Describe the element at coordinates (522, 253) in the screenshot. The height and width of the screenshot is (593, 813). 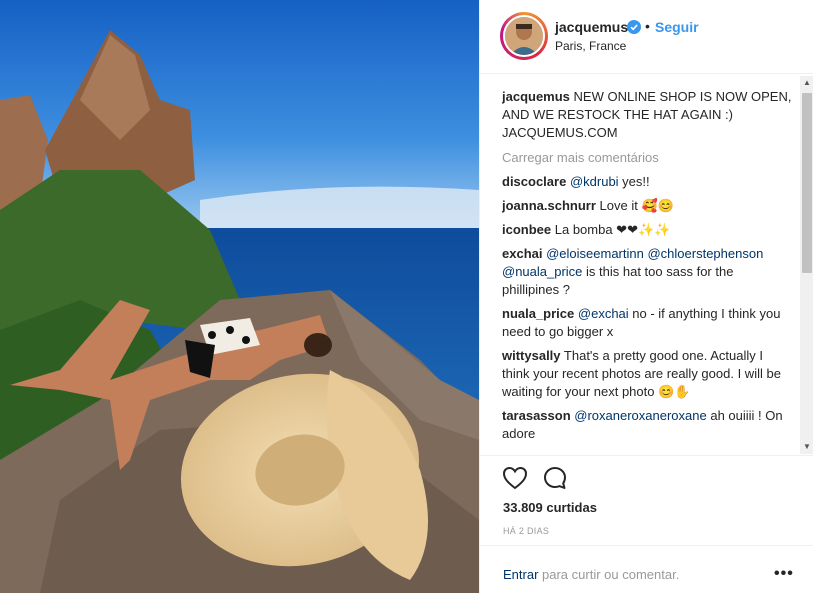
I see `comment-username: exchai` at that location.